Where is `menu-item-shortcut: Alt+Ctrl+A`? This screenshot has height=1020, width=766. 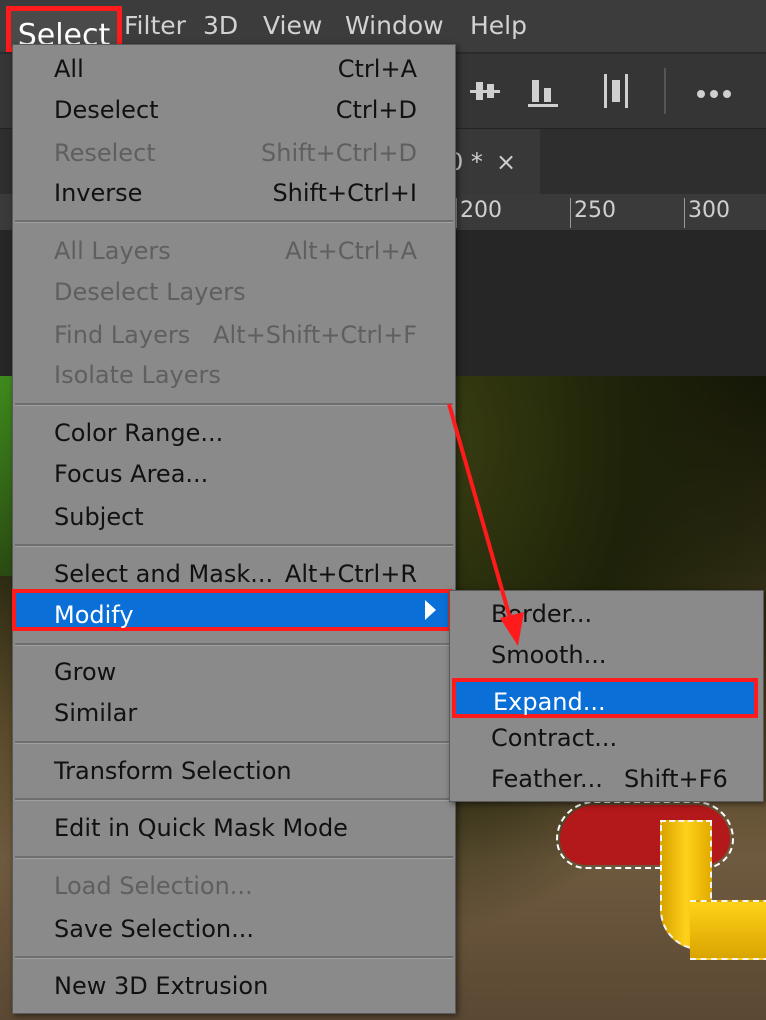
menu-item-shortcut: Alt+Ctrl+A is located at coordinates (351, 251).